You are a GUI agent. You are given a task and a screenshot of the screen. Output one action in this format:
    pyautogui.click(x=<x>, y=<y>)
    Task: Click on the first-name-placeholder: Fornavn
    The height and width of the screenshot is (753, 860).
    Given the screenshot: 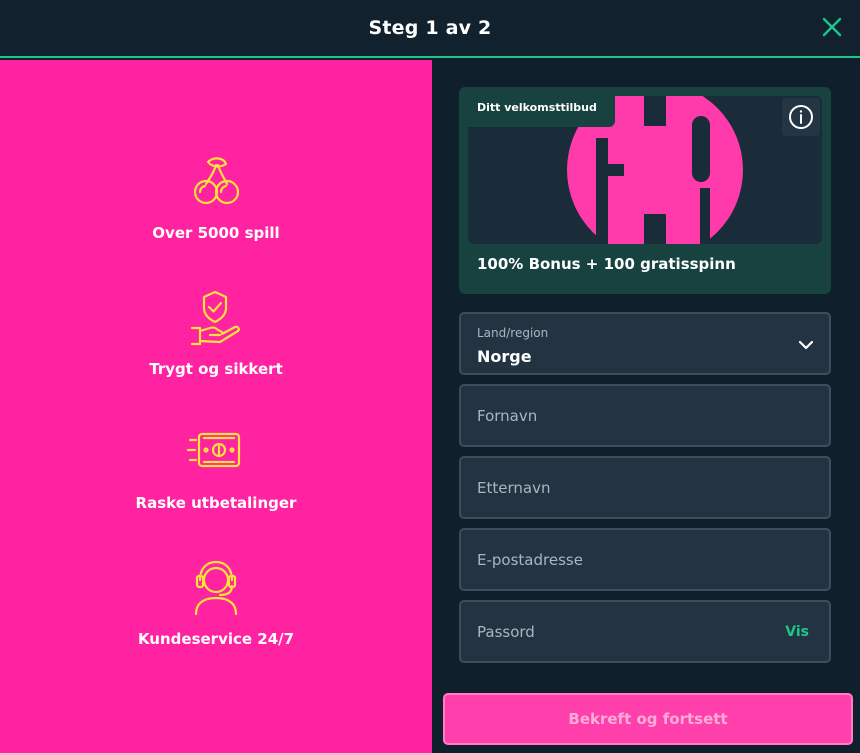 What is the action you would take?
    pyautogui.click(x=507, y=415)
    